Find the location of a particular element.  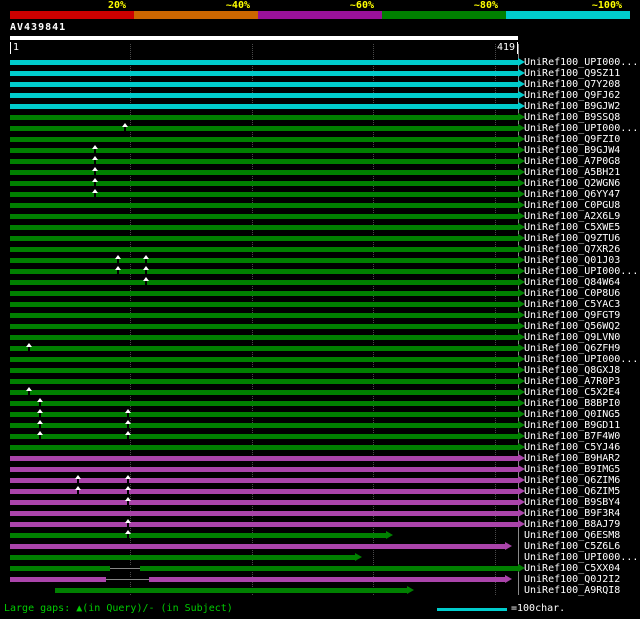

row-label: UniRef100_C5YJ46 is located at coordinates (572, 447).